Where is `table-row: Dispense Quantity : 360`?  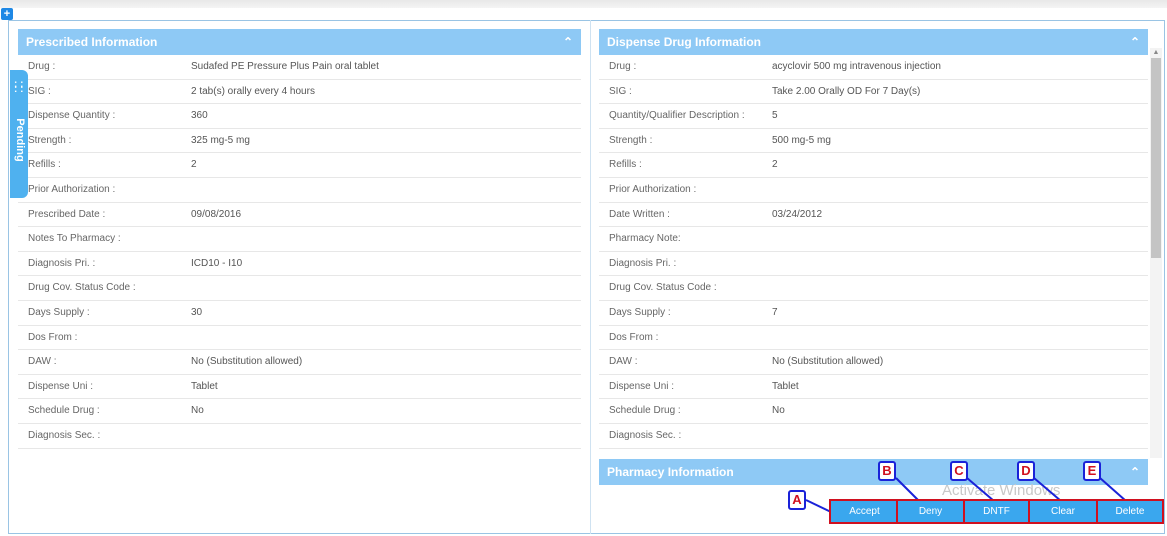
table-row: Dispense Quantity : 360 is located at coordinates (299, 116).